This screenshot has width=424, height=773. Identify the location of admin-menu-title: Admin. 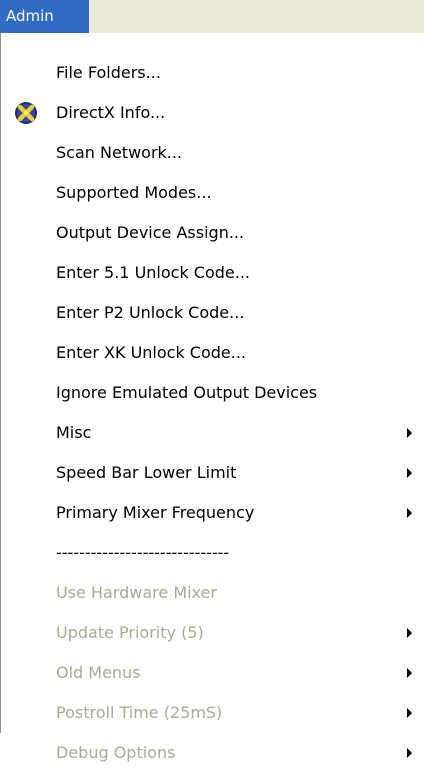
(44, 16).